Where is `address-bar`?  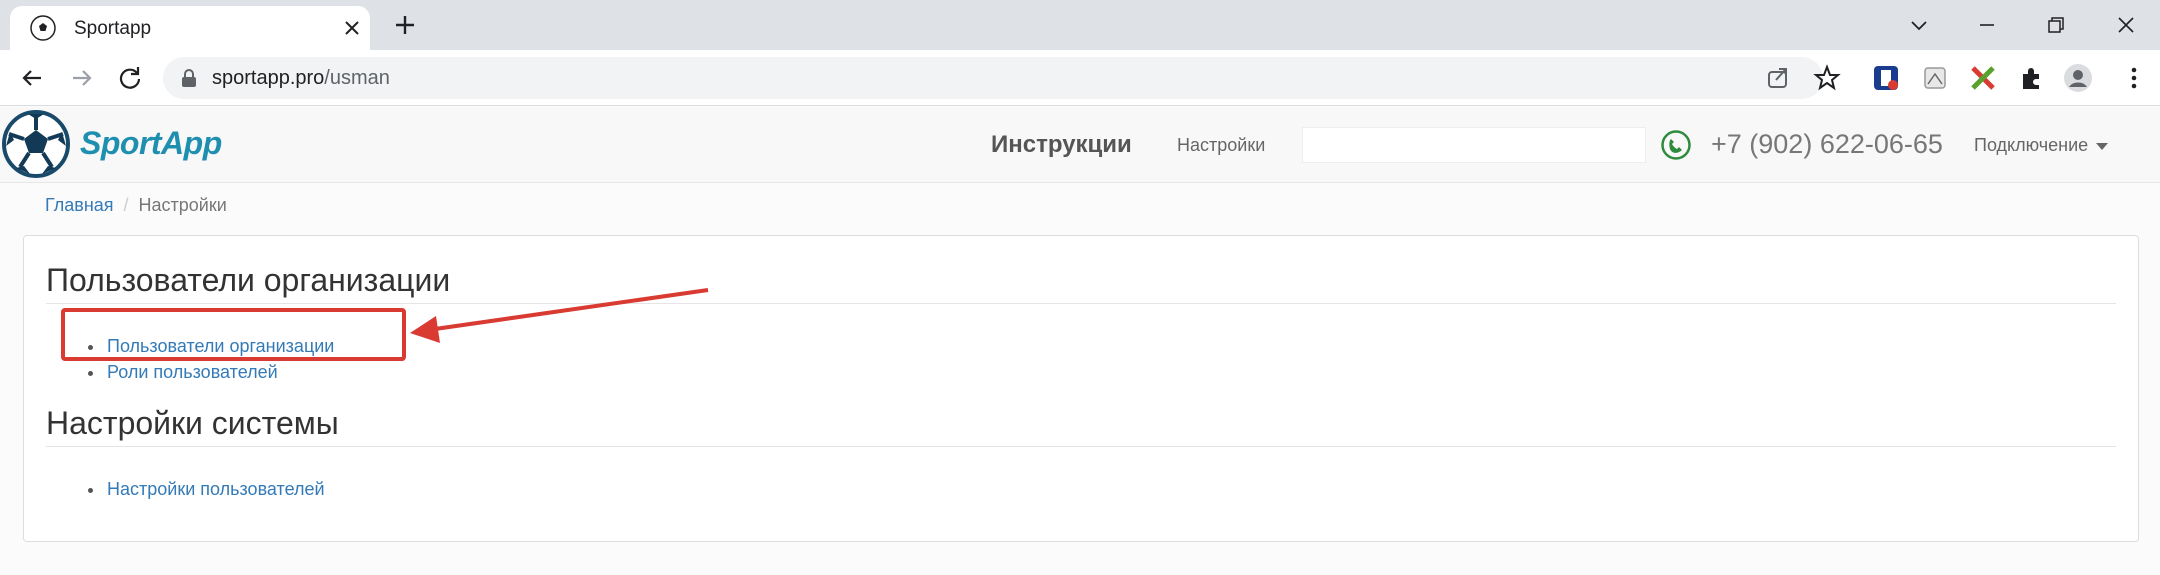 address-bar is located at coordinates (993, 78).